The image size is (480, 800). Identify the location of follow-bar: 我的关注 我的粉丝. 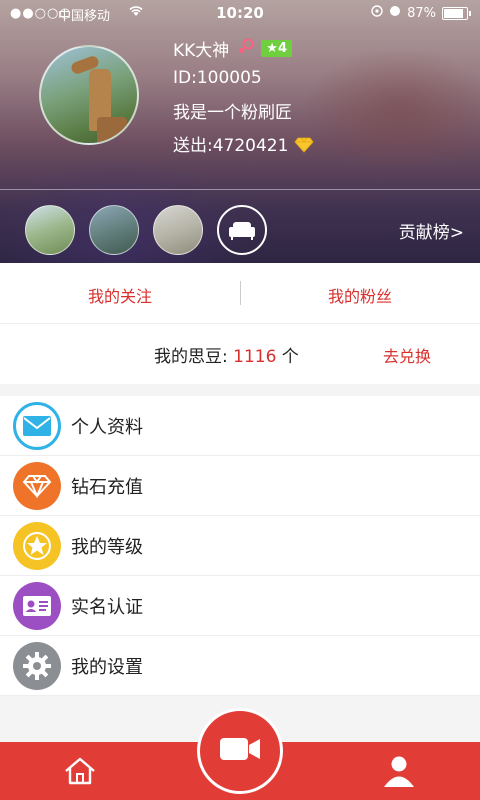
(240, 293).